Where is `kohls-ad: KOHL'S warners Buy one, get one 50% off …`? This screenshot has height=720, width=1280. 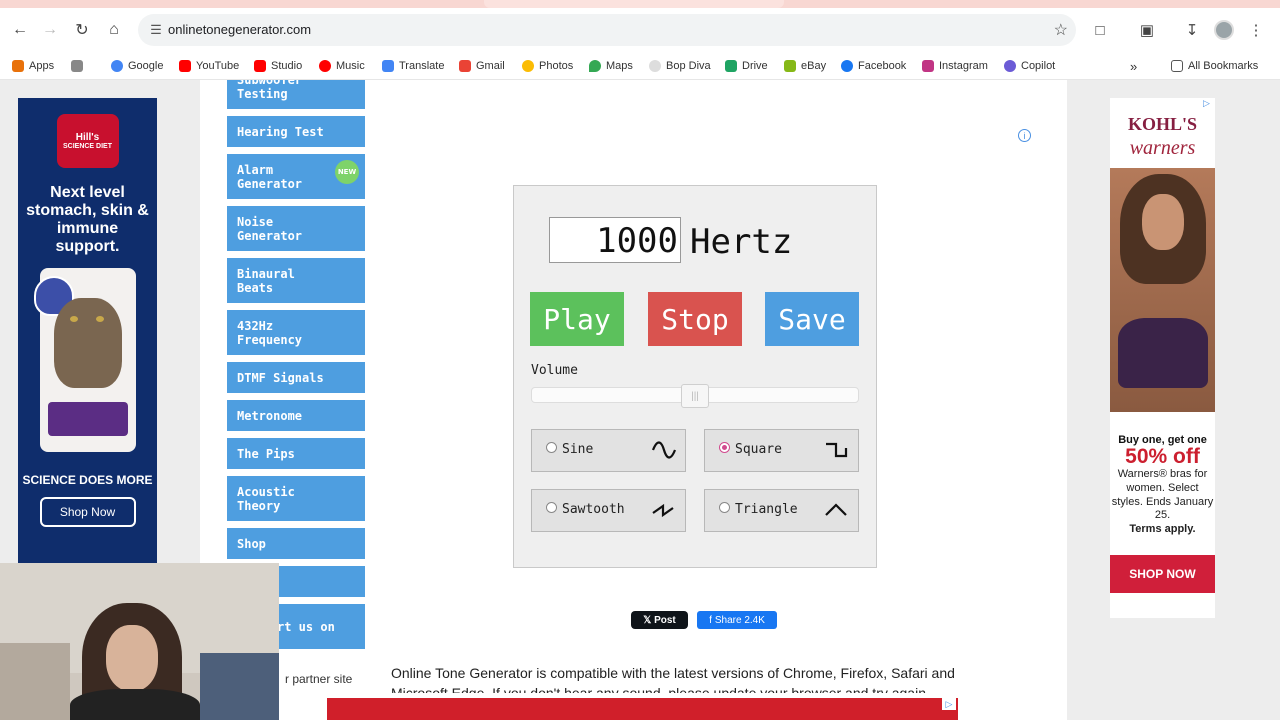 kohls-ad: KOHL'S warners Buy one, get one 50% off … is located at coordinates (1162, 358).